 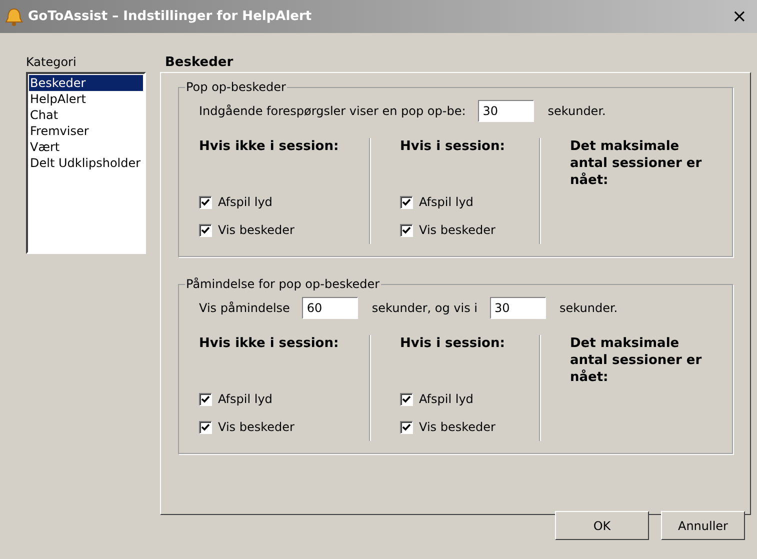 I want to click on group-title: Påmindelse for pop op-beskeder, so click(x=283, y=284).